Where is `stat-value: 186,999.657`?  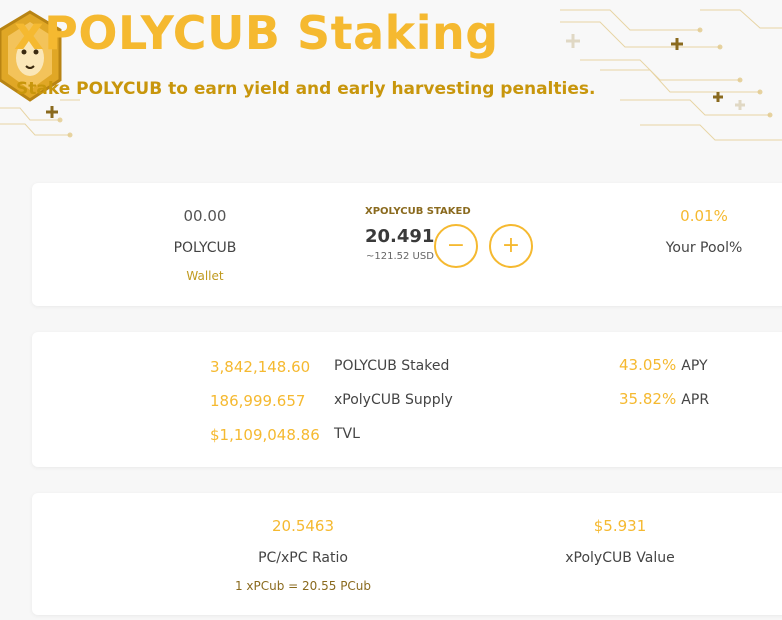 stat-value: 186,999.657 is located at coordinates (258, 401).